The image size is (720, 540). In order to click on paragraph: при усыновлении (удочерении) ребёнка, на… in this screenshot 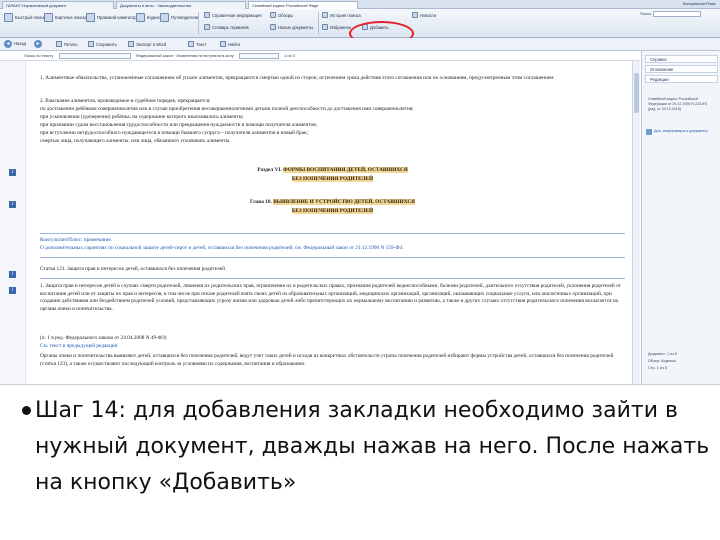, I will do `click(142, 117)`.